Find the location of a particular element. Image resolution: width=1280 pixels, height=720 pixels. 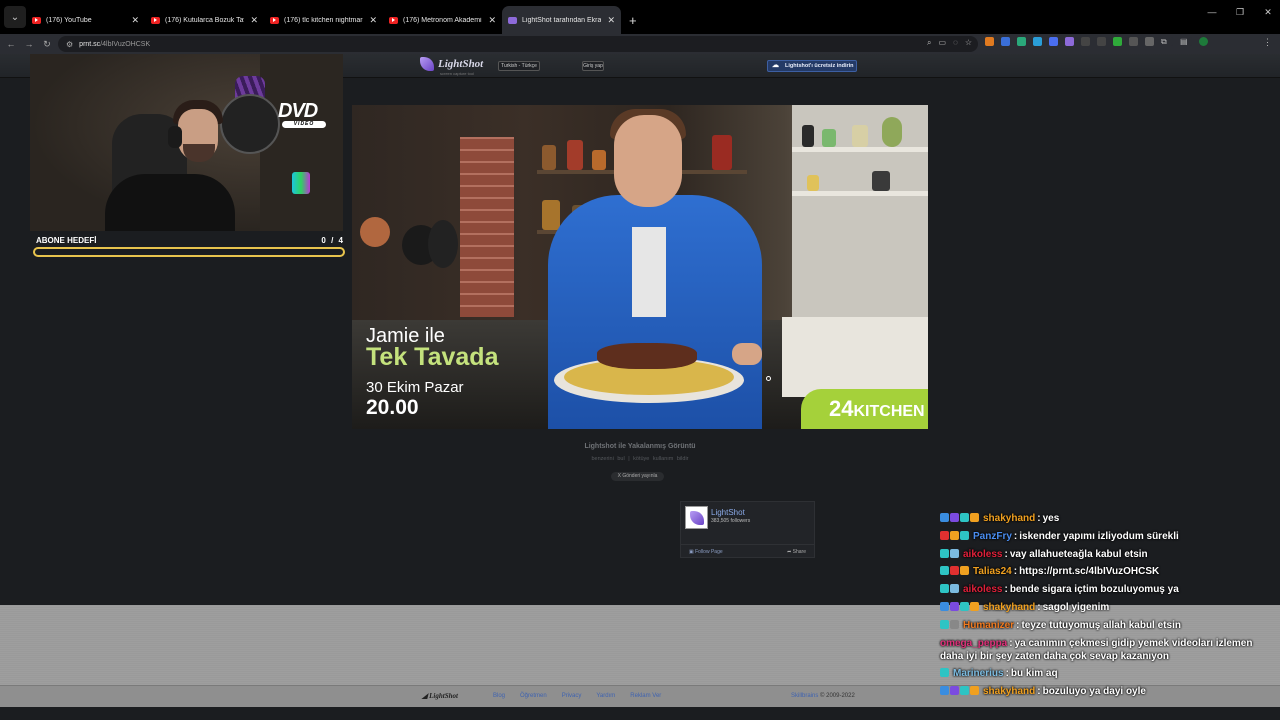

close-window-icon: ✕ is located at coordinates (1268, 12).